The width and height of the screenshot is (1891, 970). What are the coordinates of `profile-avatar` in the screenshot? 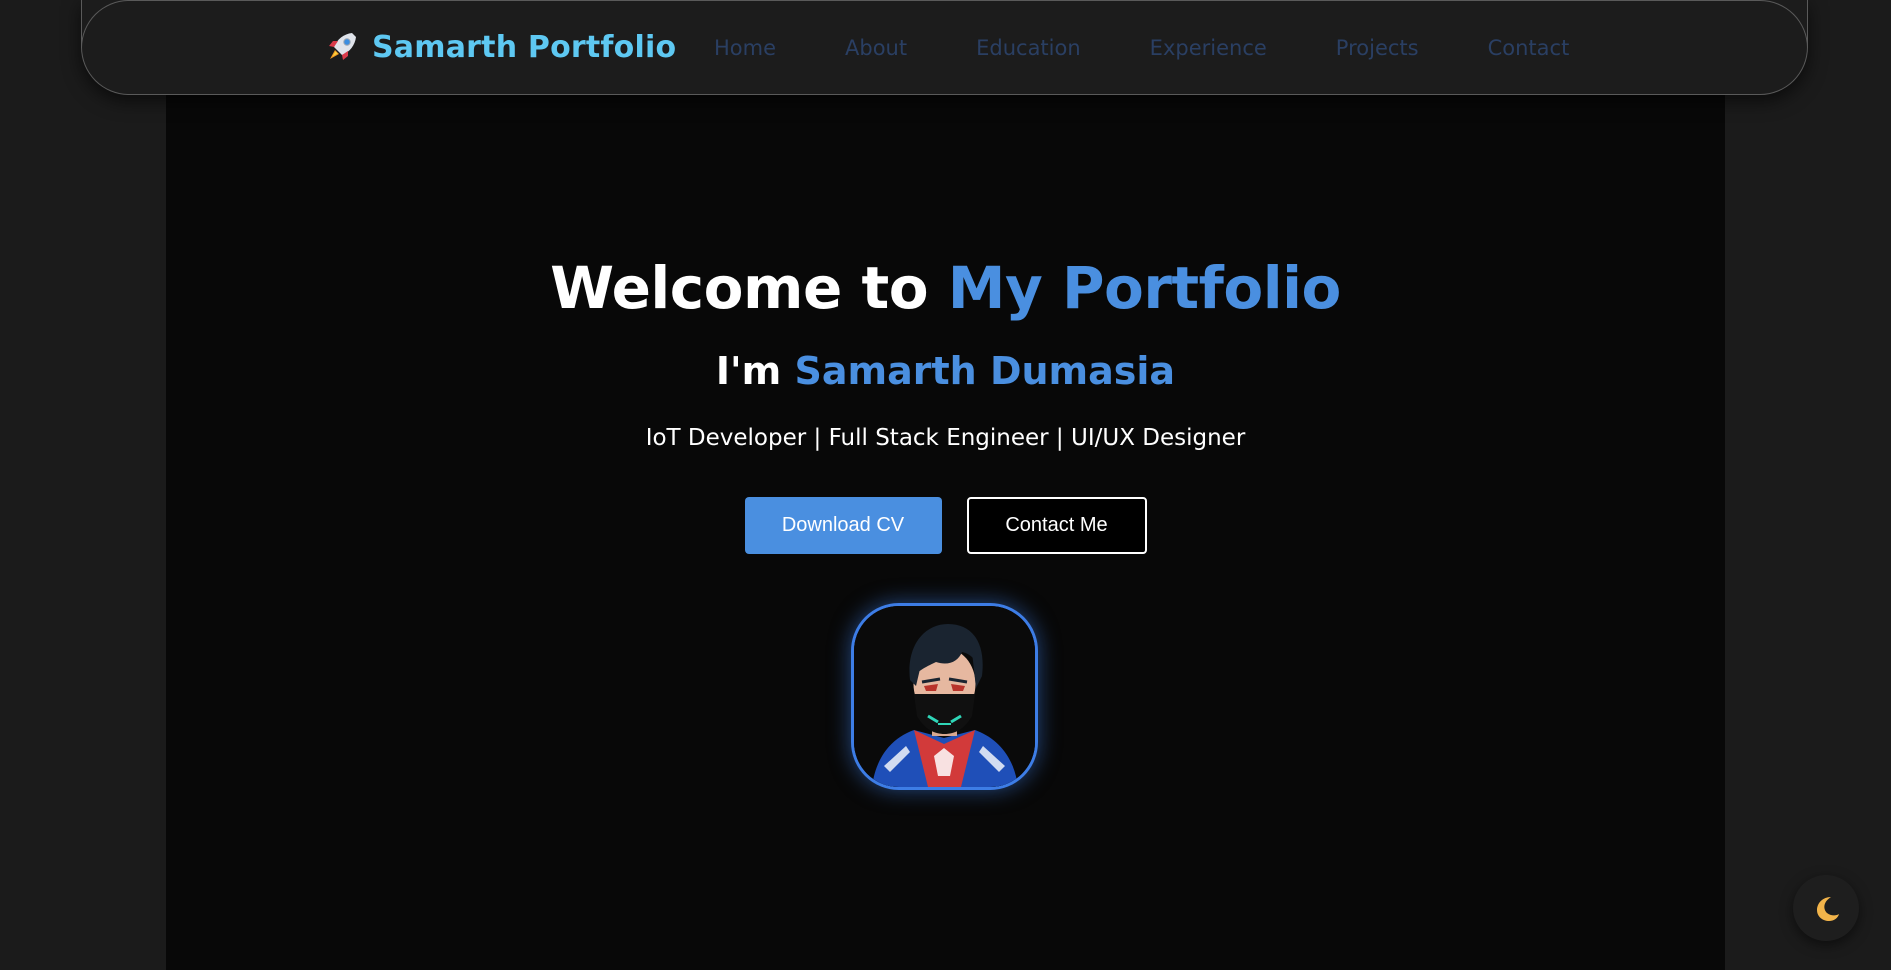 It's located at (944, 696).